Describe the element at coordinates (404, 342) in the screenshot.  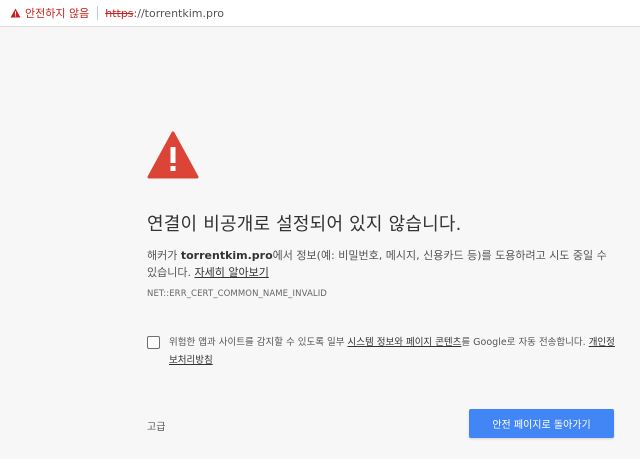
I see `system-info-link: 시스템 정보와 페이지 콘텐츠` at that location.